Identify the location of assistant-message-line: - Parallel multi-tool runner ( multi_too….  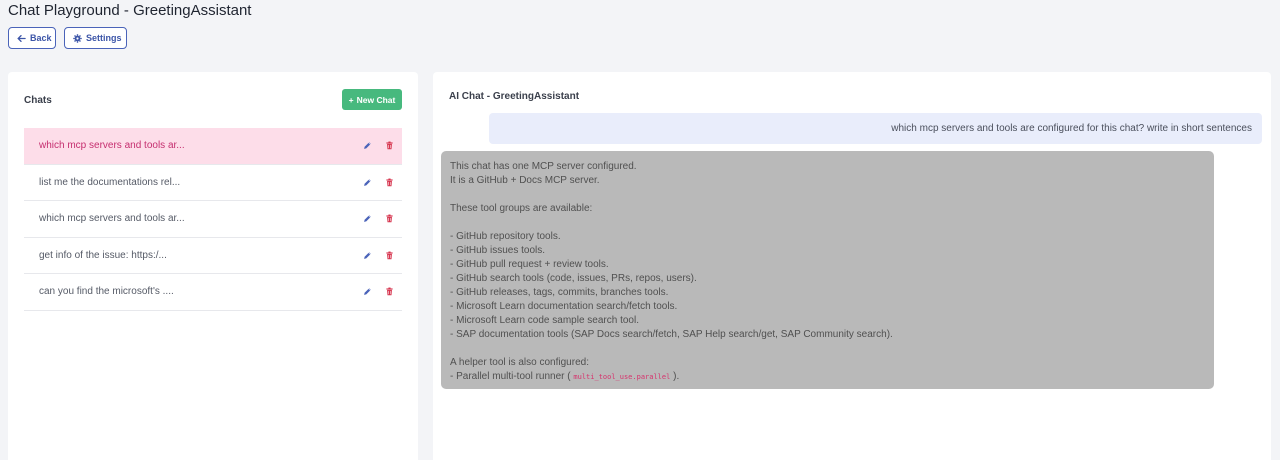
(827, 377).